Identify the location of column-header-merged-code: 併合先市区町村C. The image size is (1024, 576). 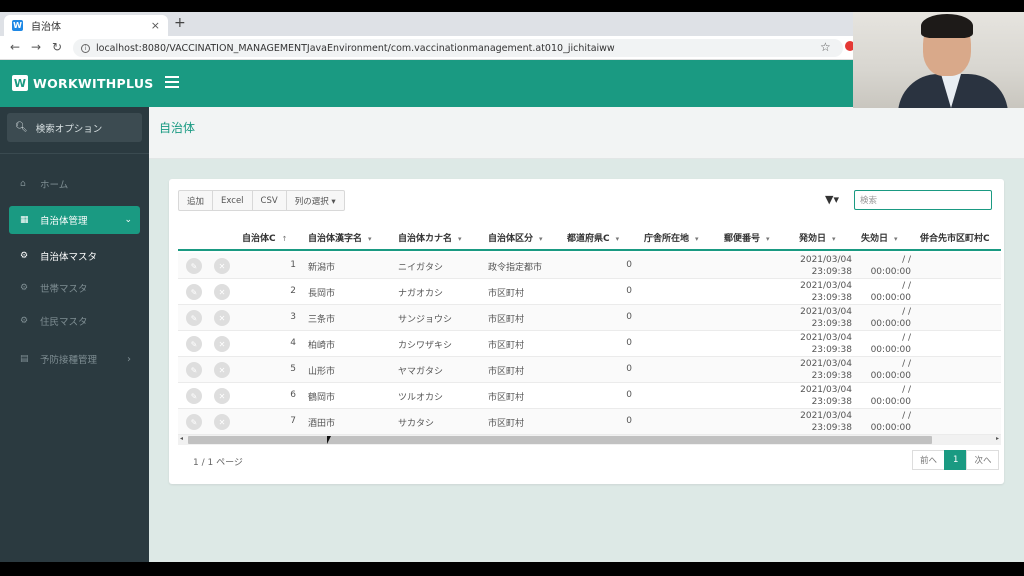
(955, 237).